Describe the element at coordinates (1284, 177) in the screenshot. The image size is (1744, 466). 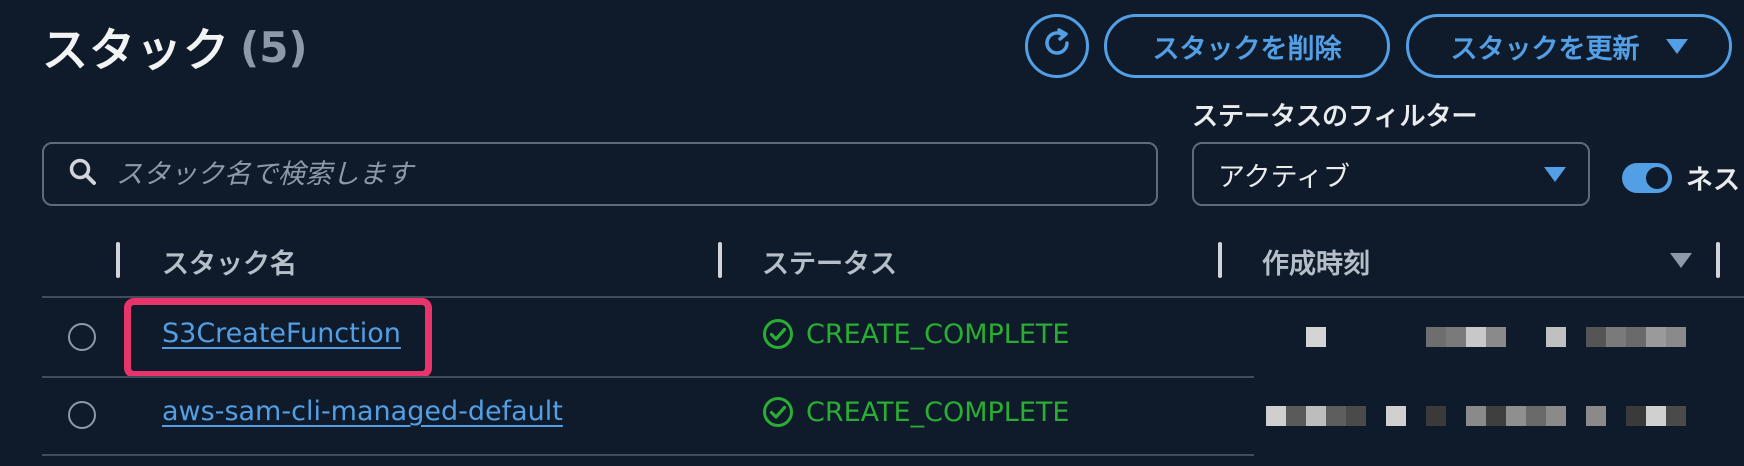
I see `status-filter-value: アクティブ` at that location.